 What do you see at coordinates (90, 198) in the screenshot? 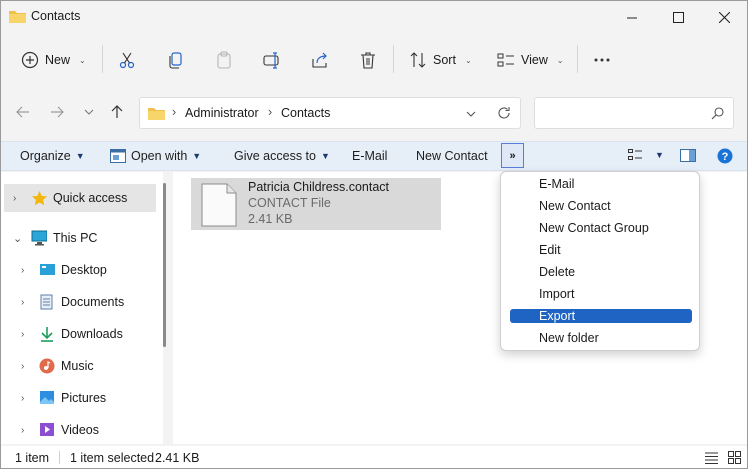
I see `nav-label: Quick access` at bounding box center [90, 198].